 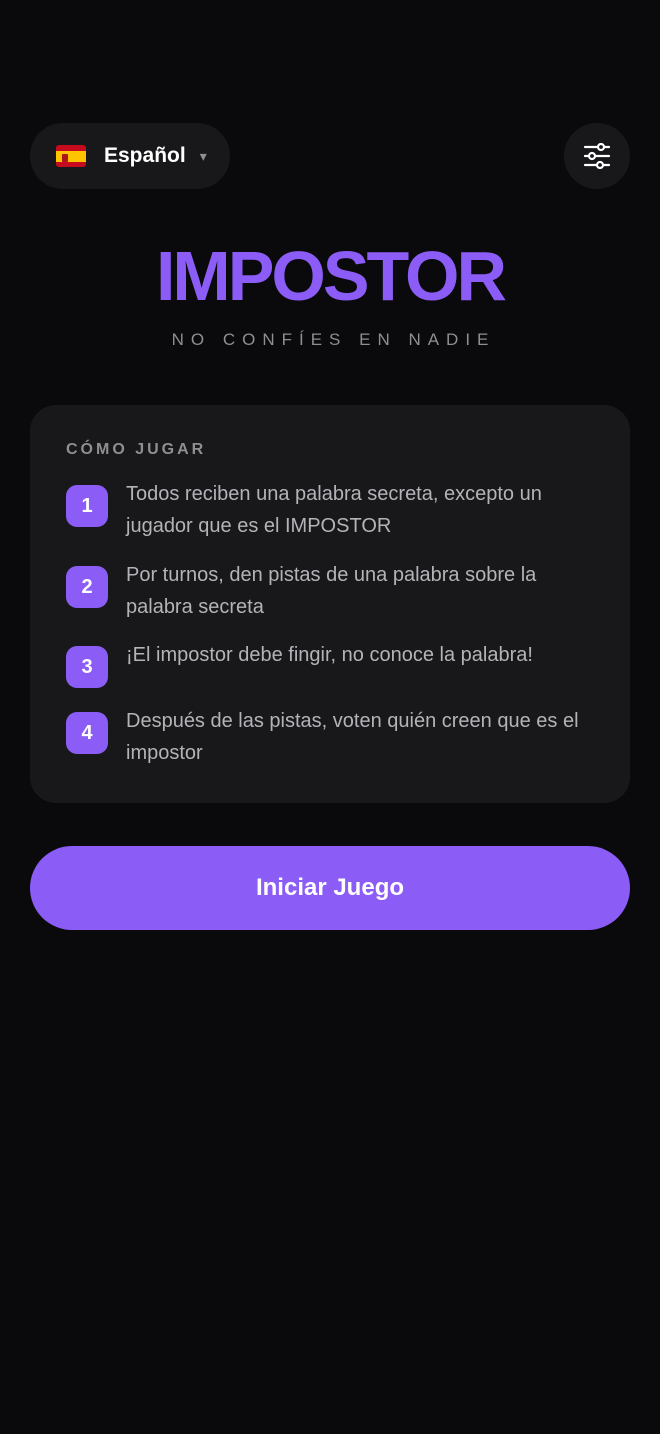 I want to click on settings-button, so click(x=597, y=156).